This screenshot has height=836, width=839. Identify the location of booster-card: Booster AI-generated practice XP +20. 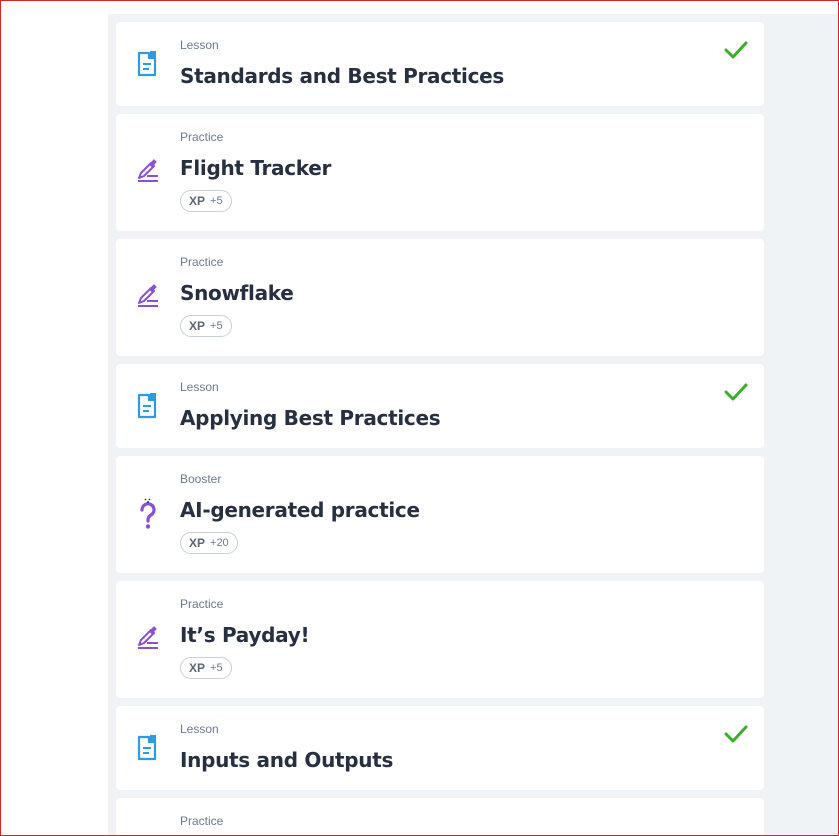
(440, 514).